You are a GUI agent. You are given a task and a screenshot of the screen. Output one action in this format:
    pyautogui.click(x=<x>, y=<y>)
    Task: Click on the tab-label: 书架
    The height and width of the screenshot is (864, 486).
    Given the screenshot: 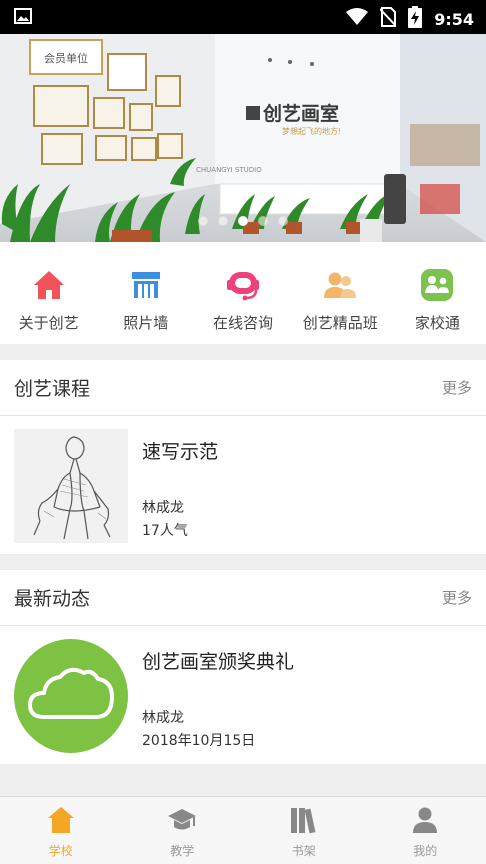 What is the action you would take?
    pyautogui.click(x=303, y=851)
    